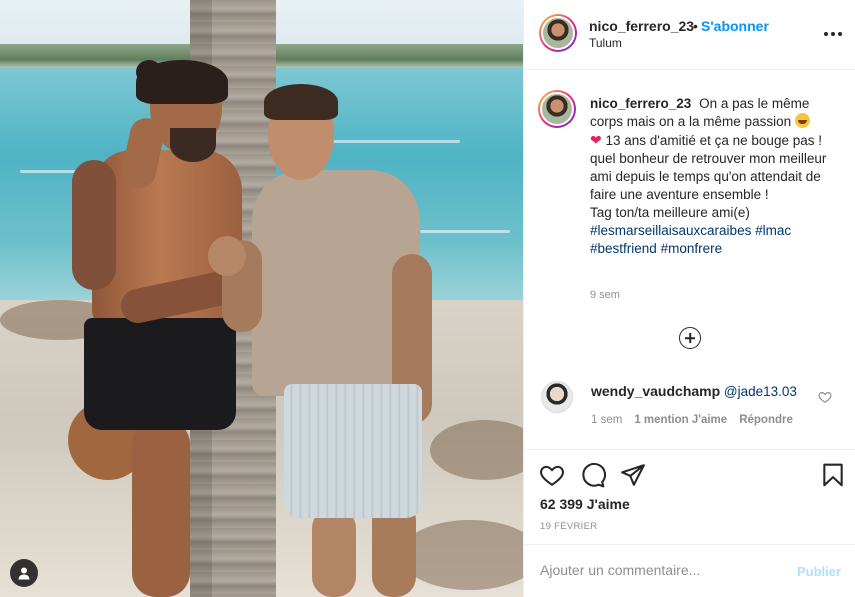 The height and width of the screenshot is (597, 855). Describe the element at coordinates (833, 475) in the screenshot. I see `save-bookmark-icon` at that location.